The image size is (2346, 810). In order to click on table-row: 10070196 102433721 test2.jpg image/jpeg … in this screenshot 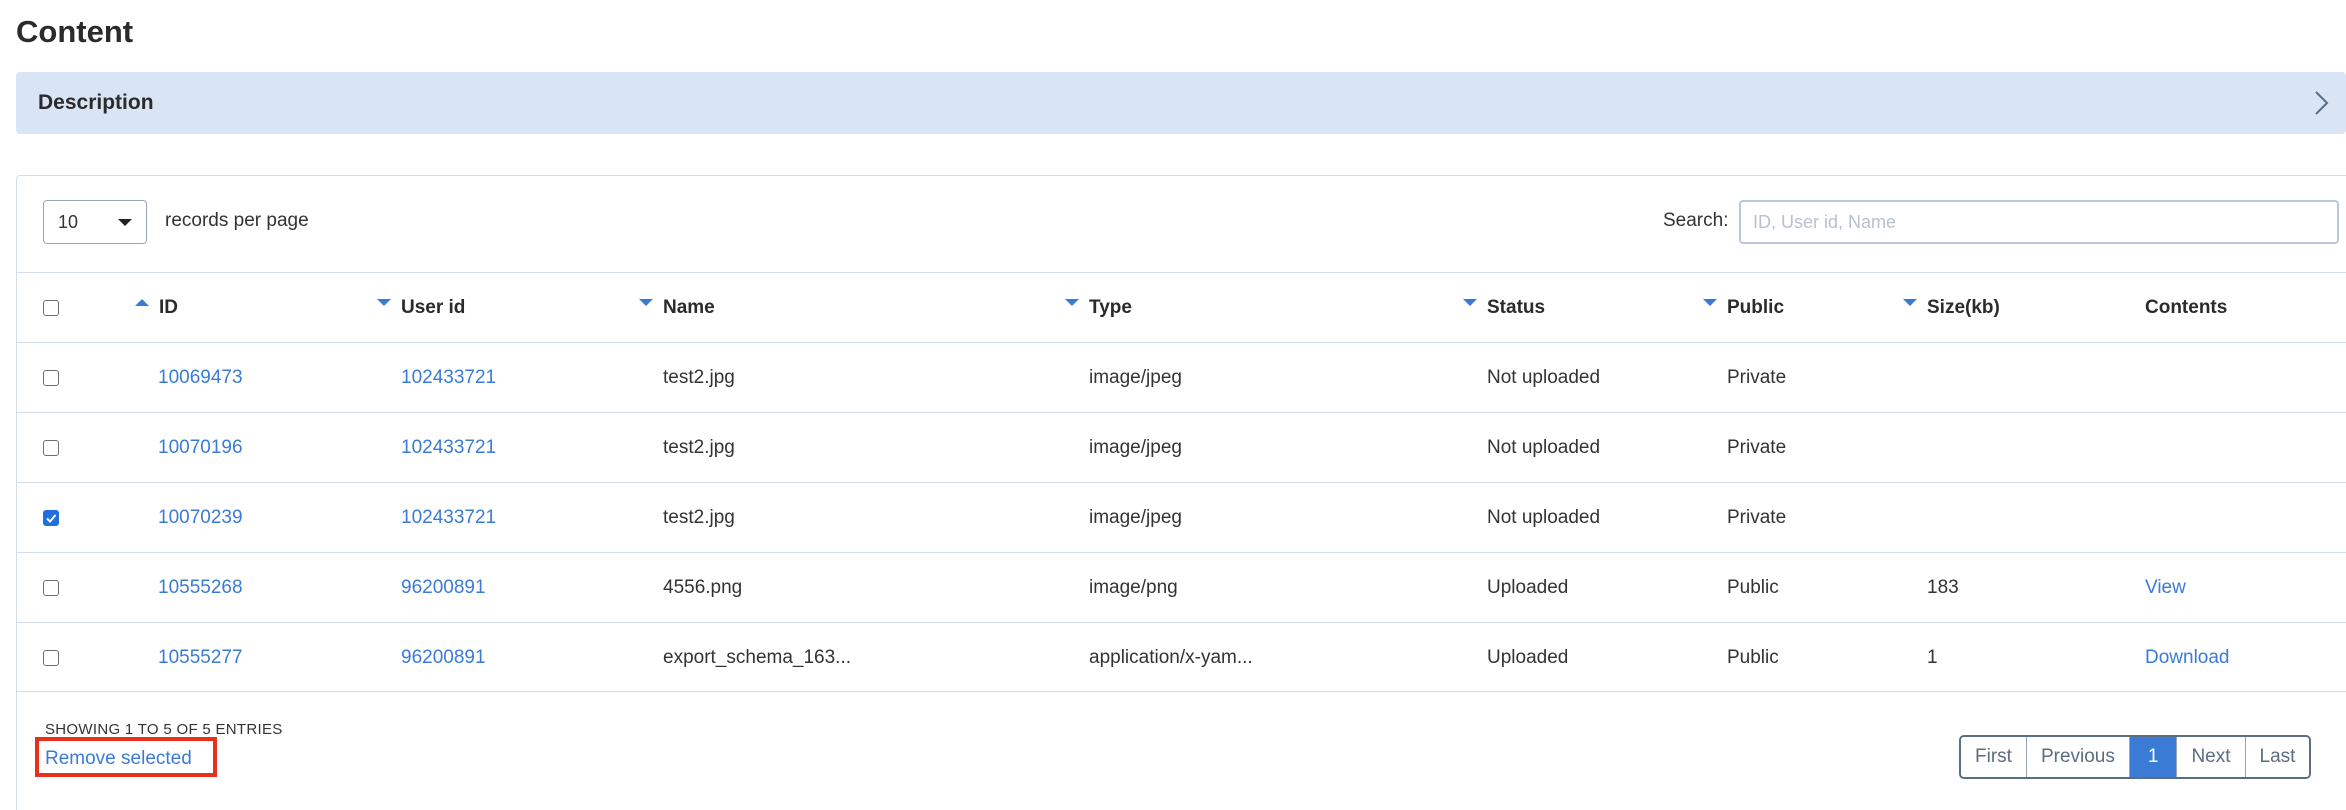, I will do `click(1181, 447)`.